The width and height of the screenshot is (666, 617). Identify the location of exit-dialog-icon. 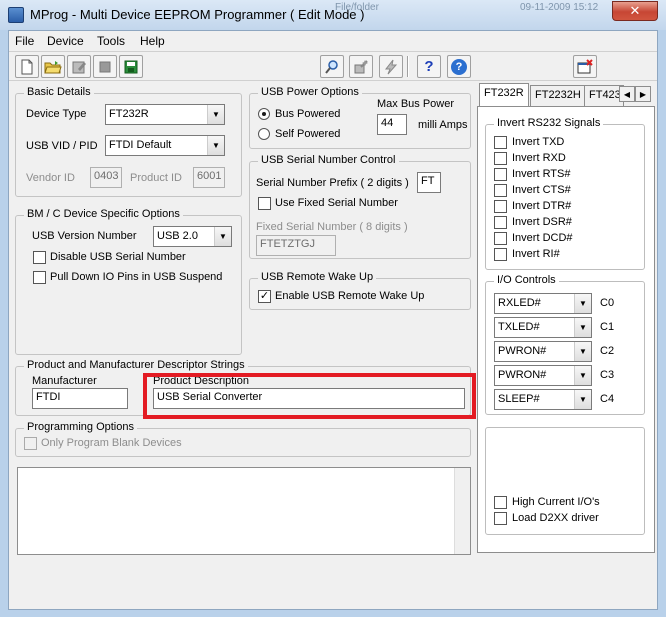
(585, 65).